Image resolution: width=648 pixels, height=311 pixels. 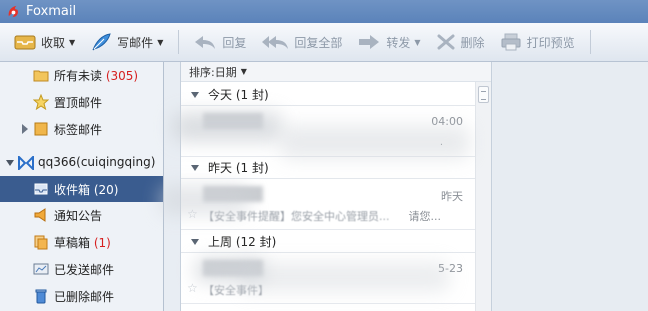 I want to click on sidebar-item-inbox: 收件箱 (20), so click(x=81, y=189).